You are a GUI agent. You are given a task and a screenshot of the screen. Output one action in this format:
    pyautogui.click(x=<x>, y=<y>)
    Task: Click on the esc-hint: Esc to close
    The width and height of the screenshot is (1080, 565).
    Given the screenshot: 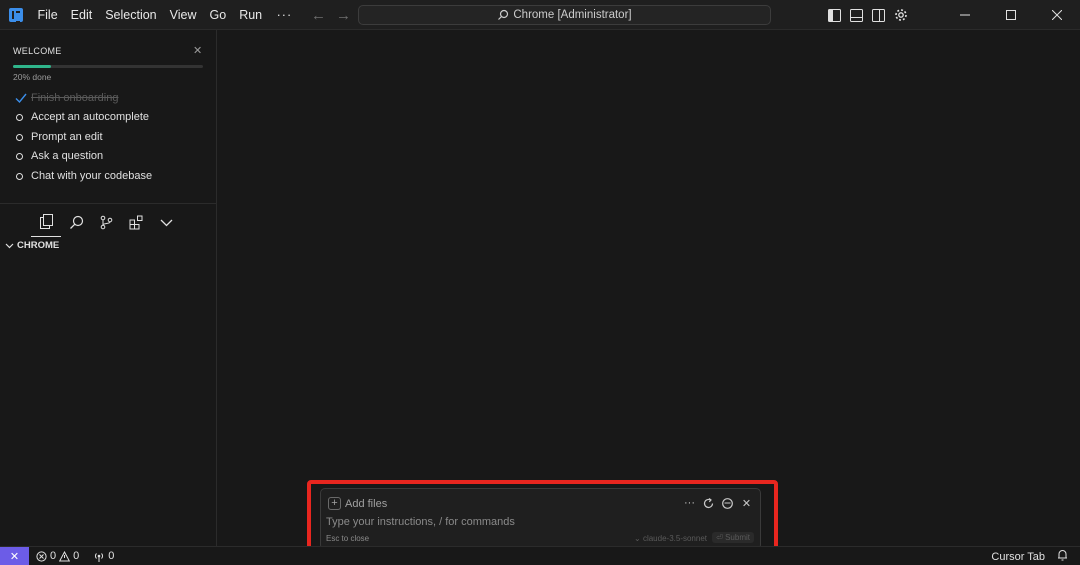 What is the action you would take?
    pyautogui.click(x=348, y=538)
    